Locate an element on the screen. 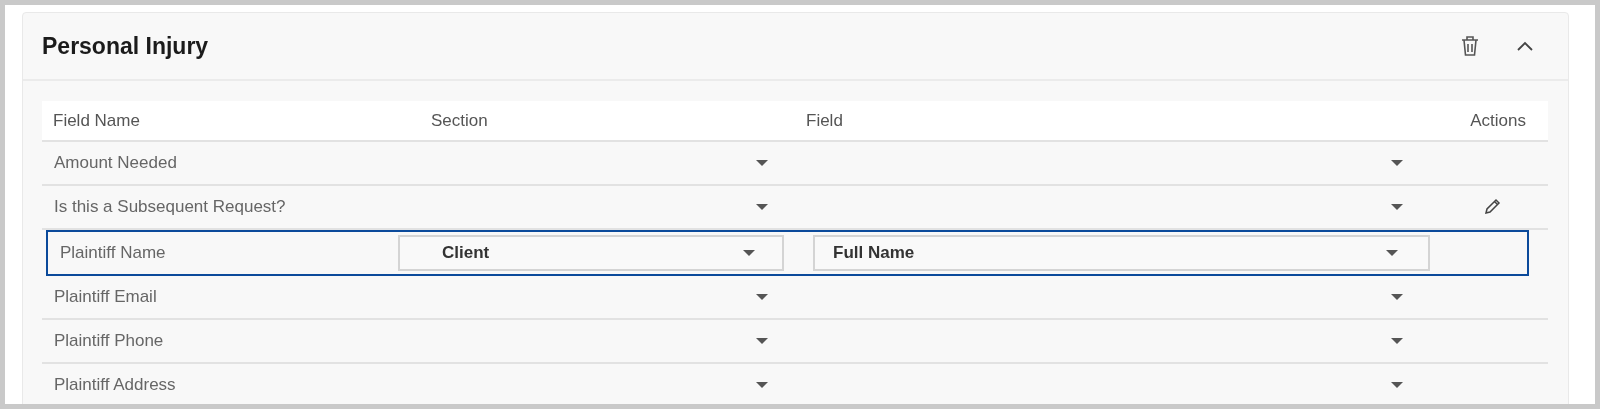 The height and width of the screenshot is (409, 1600). column-header: Actions is located at coordinates (1498, 120).